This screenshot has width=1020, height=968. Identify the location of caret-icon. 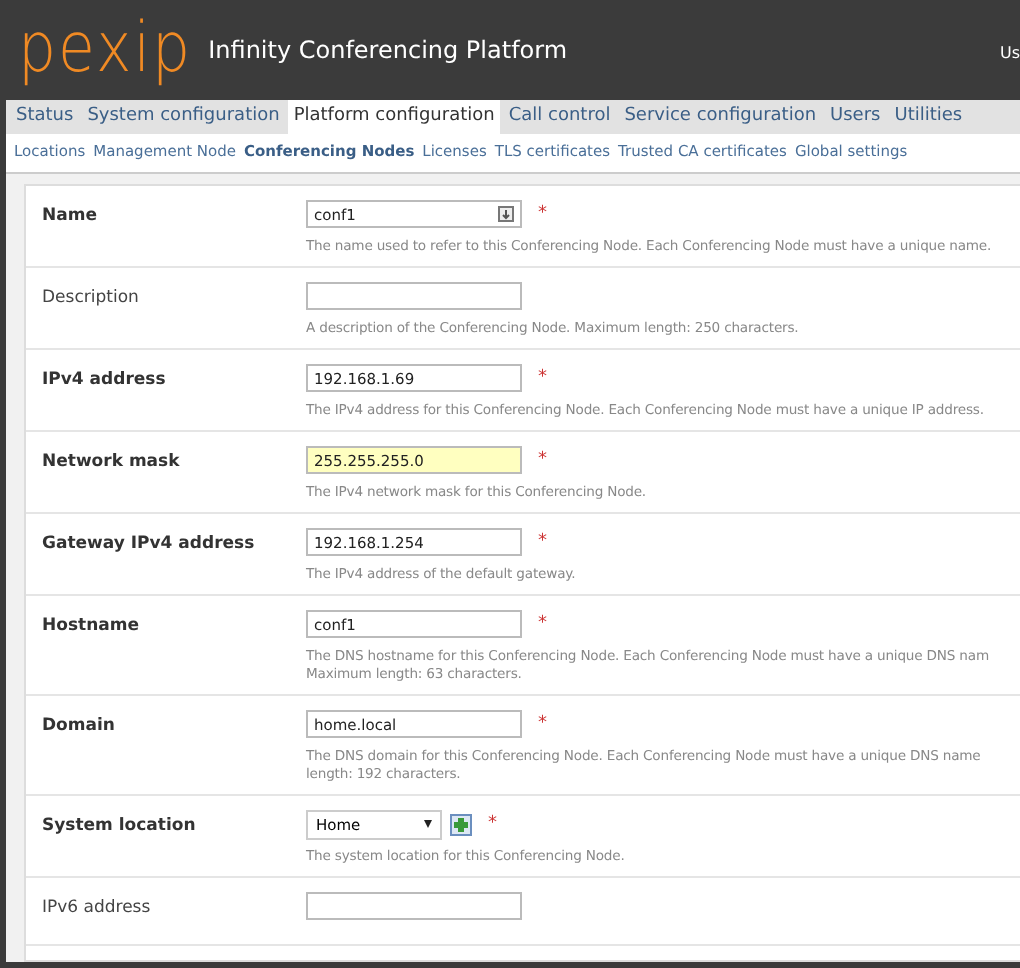
(428, 824).